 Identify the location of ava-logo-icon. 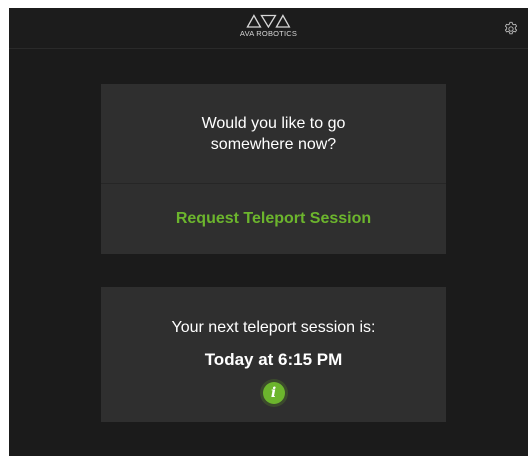
(268, 21).